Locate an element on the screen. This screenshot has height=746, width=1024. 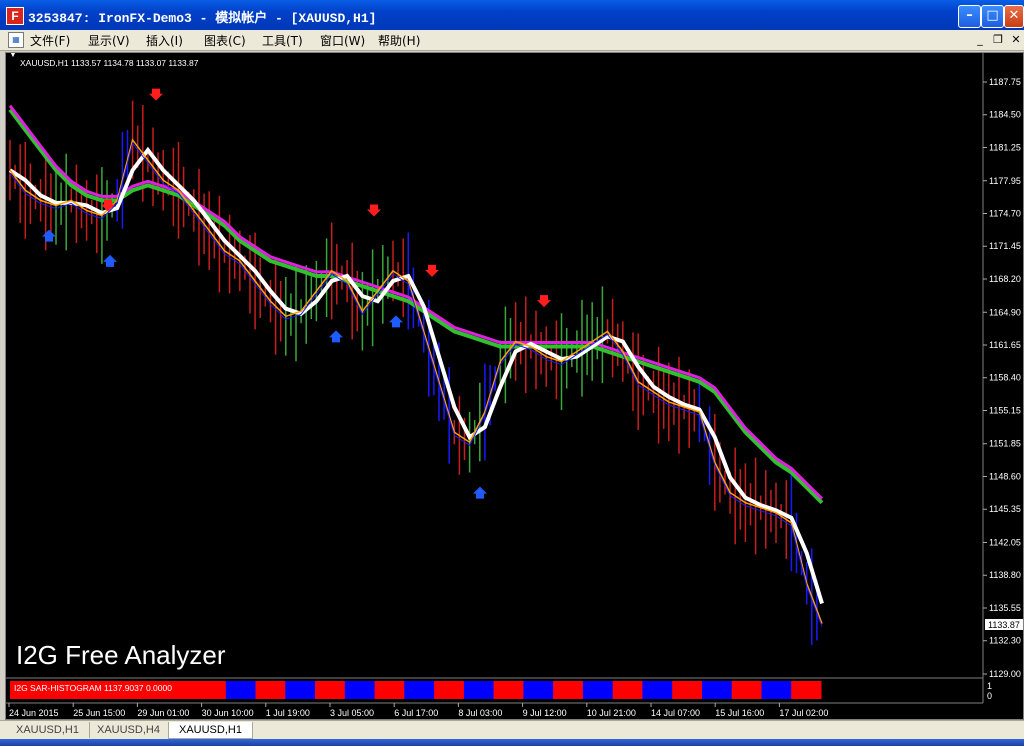
price-tick-label: 1164.90 is located at coordinates (1005, 312).